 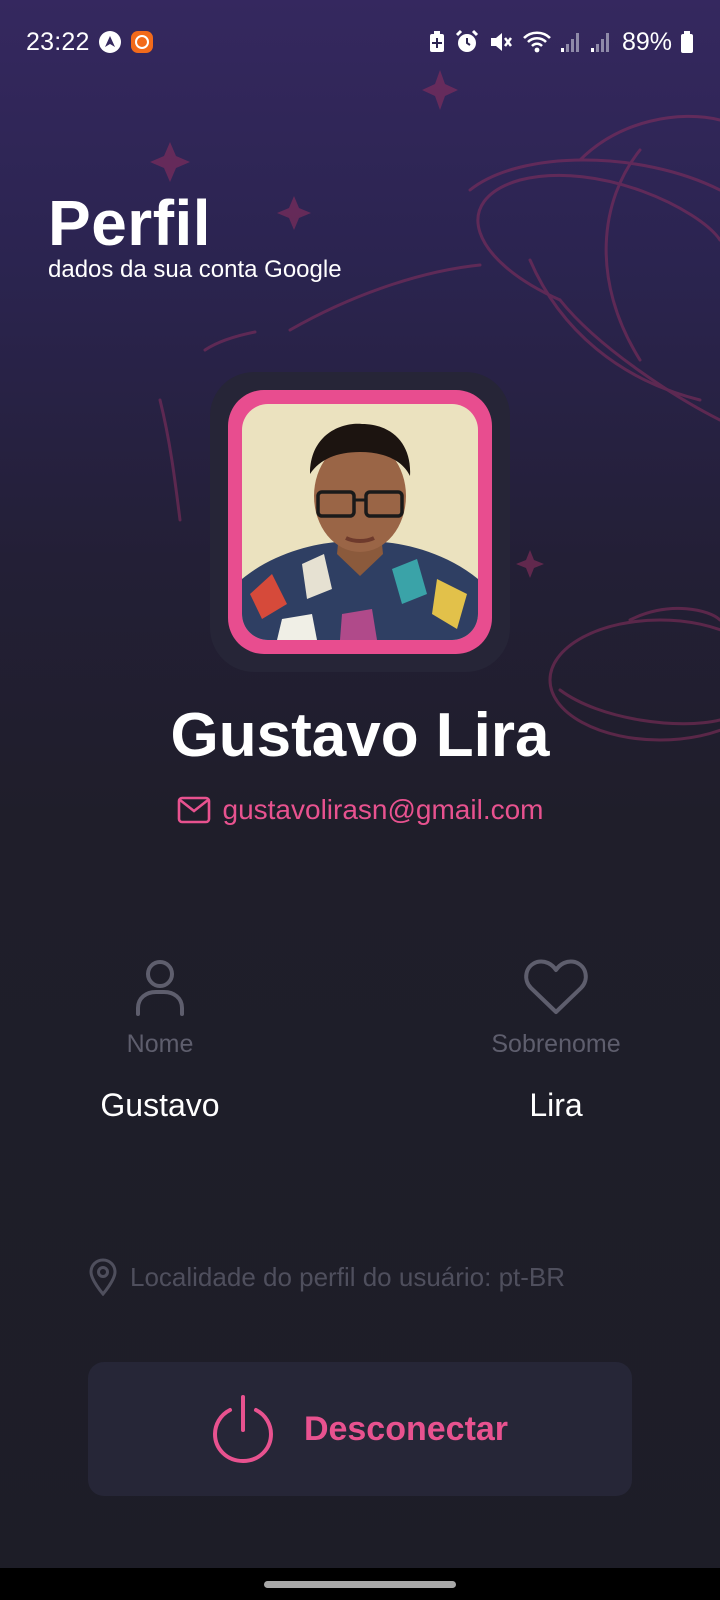 What do you see at coordinates (142, 42) in the screenshot?
I see `mi-app-icon` at bounding box center [142, 42].